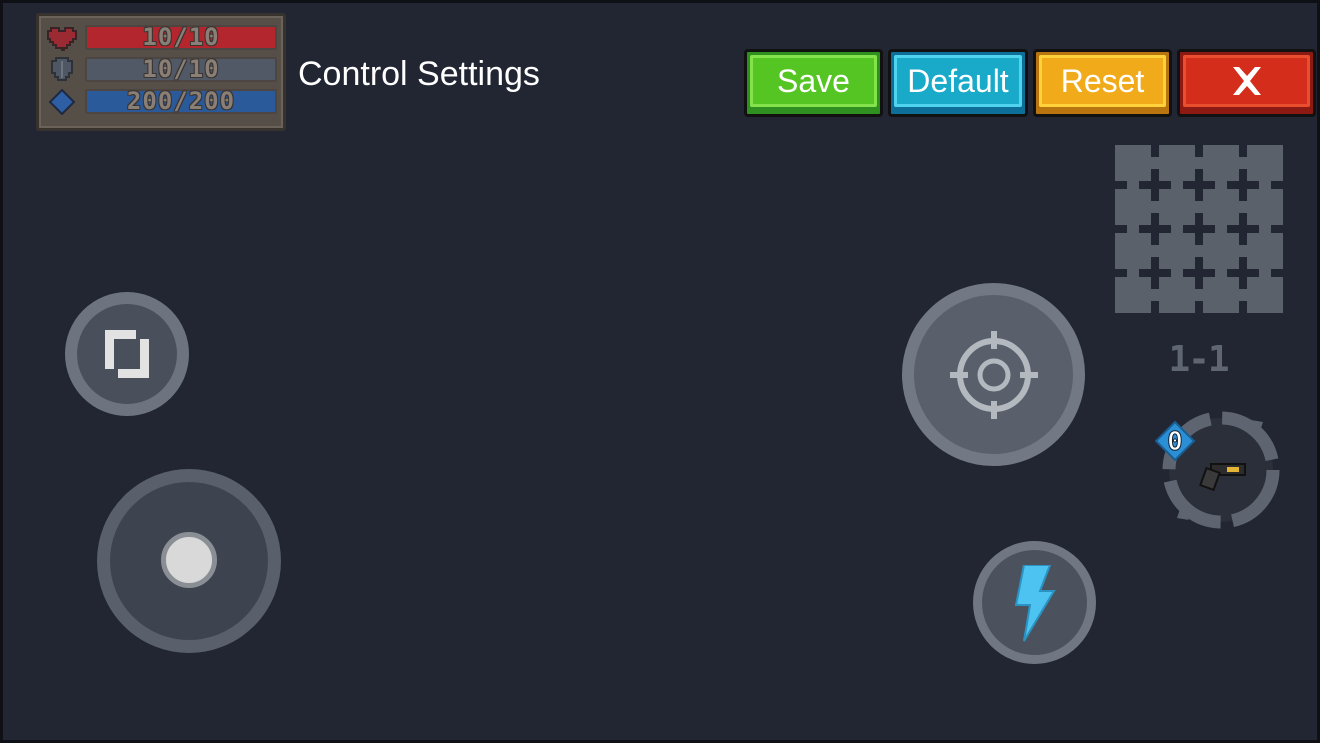  What do you see at coordinates (1199, 231) in the screenshot?
I see `minimap` at bounding box center [1199, 231].